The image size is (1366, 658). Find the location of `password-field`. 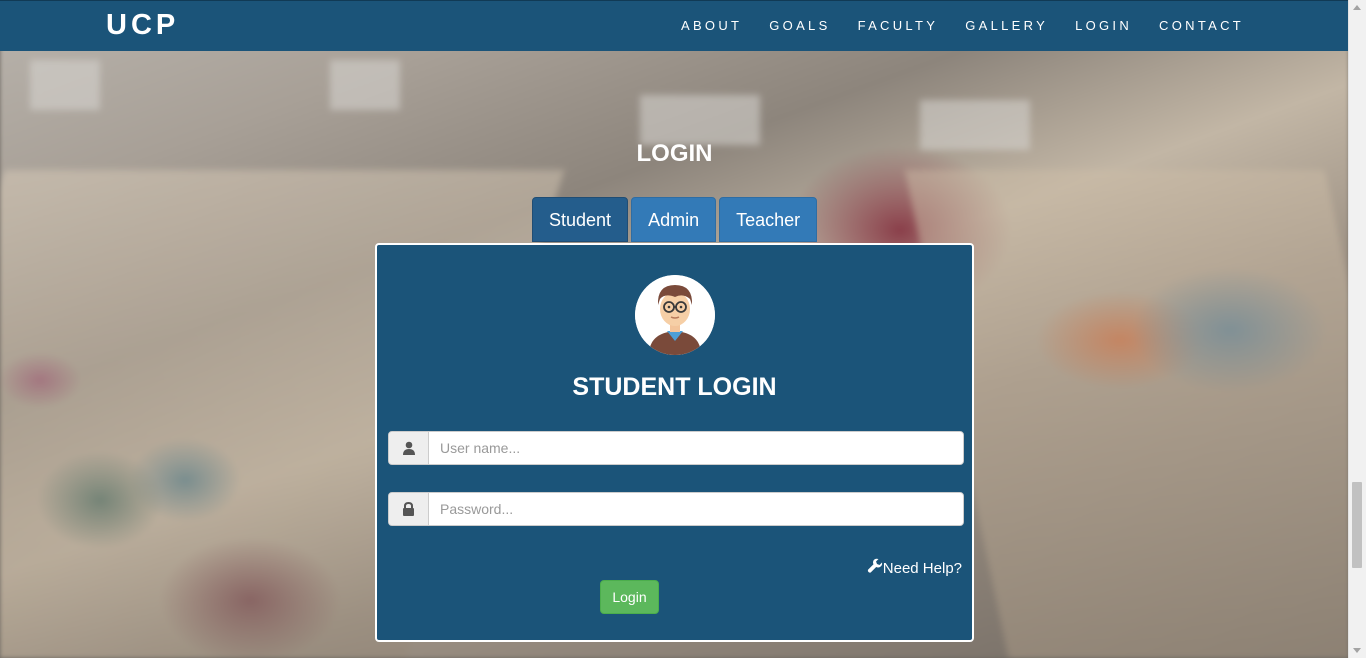

password-field is located at coordinates (676, 509).